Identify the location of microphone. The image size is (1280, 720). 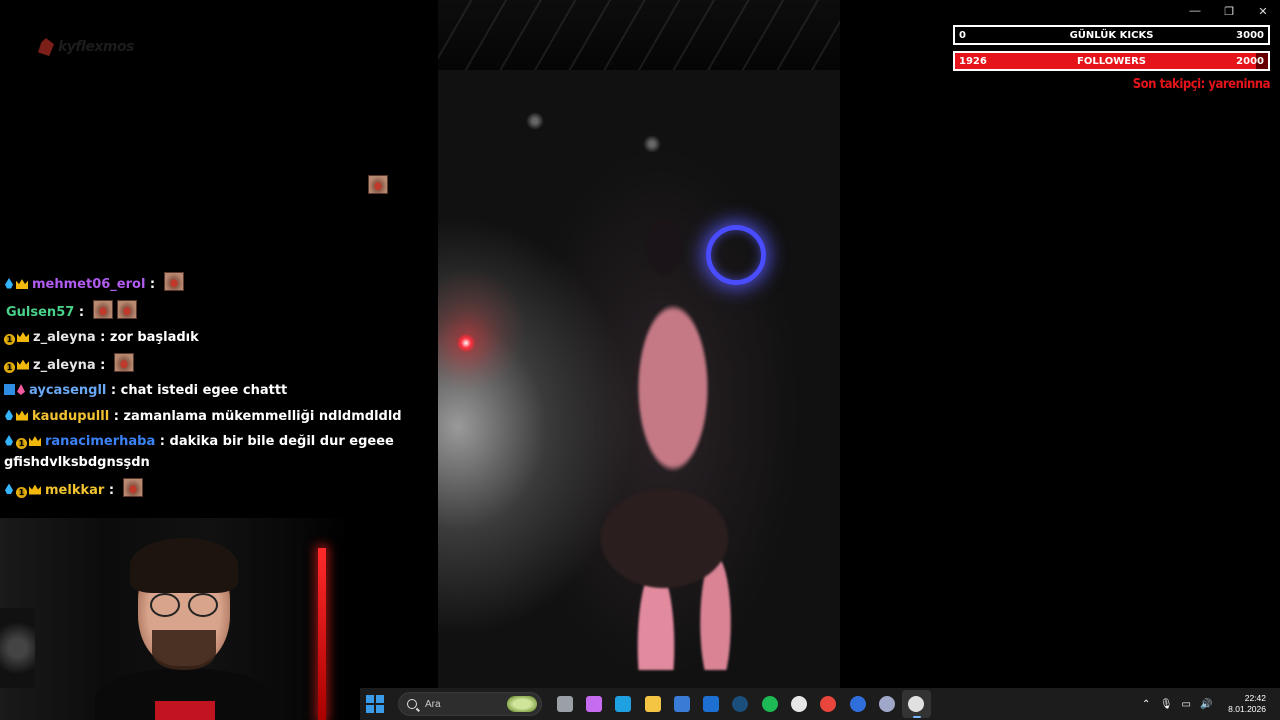
(17, 648).